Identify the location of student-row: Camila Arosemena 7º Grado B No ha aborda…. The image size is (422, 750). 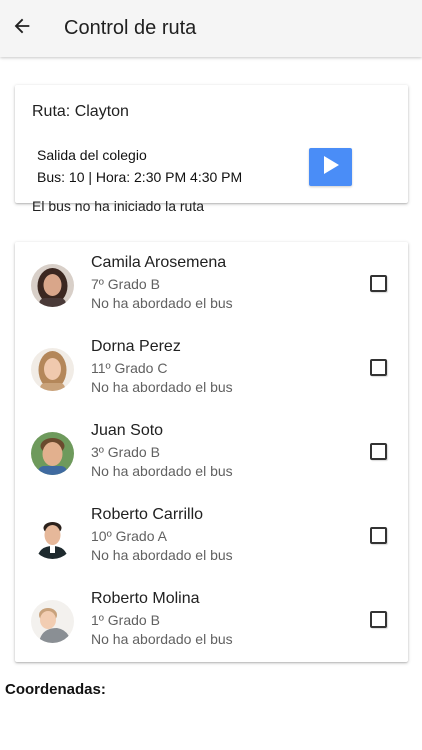
(211, 284).